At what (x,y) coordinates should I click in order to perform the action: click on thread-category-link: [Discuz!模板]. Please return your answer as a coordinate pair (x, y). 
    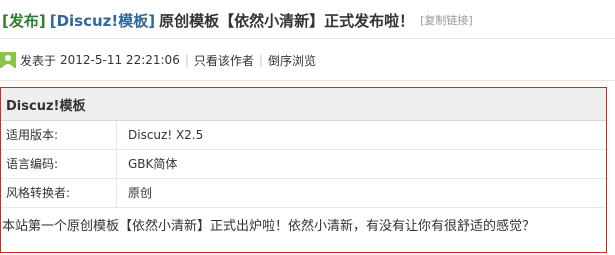
    Looking at the image, I should click on (102, 20).